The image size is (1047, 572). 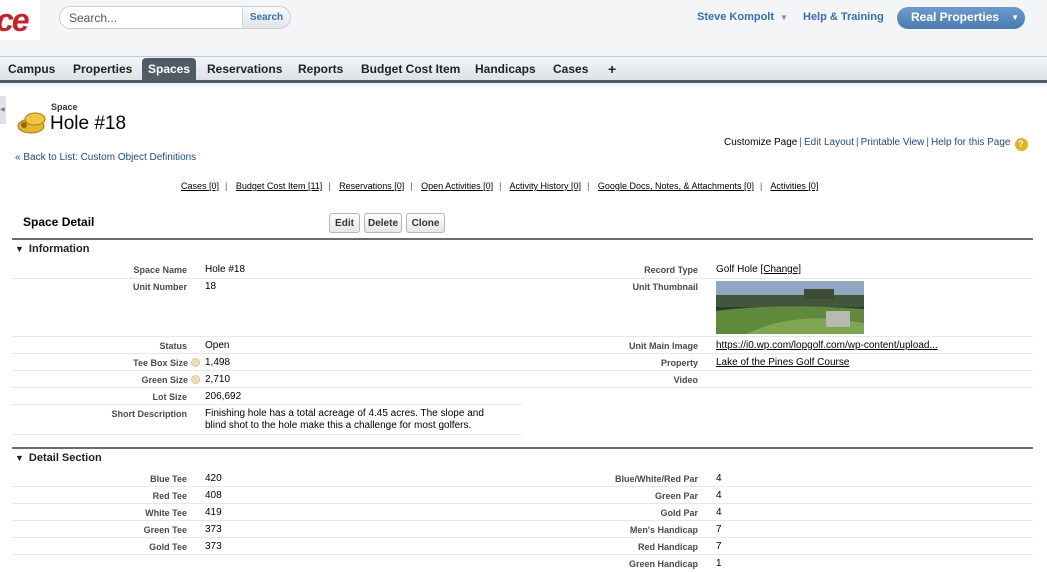 What do you see at coordinates (955, 17) in the screenshot?
I see `app-name: Real Properties` at bounding box center [955, 17].